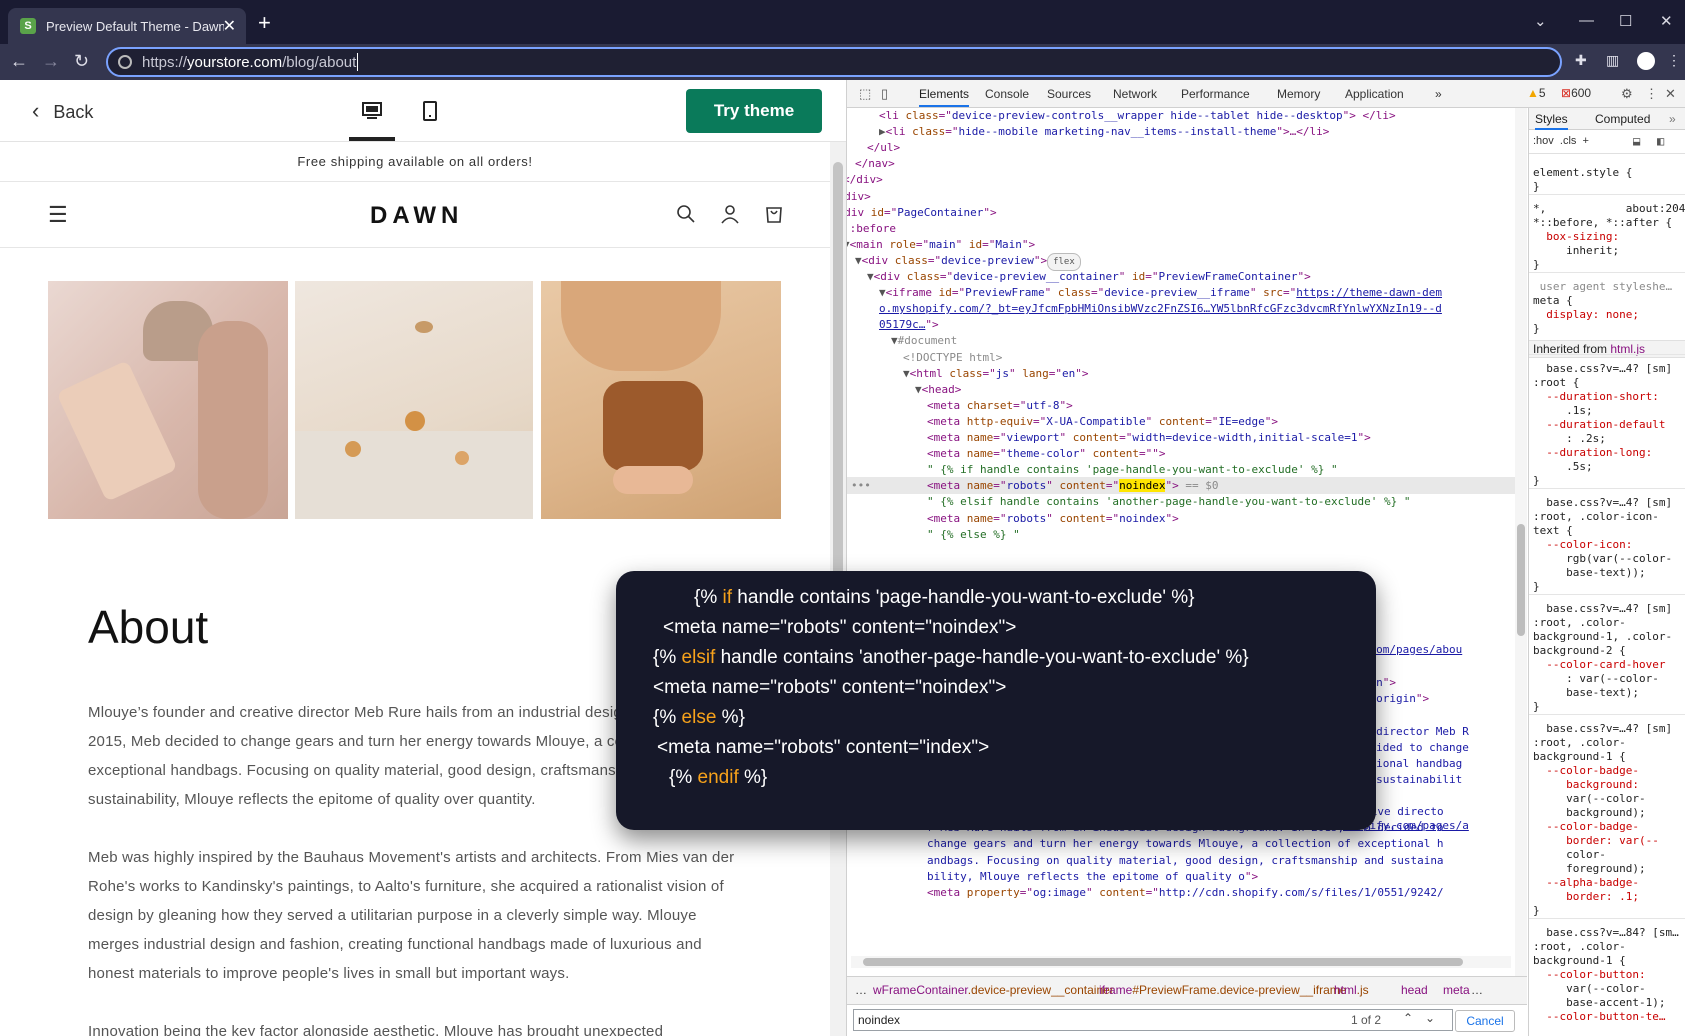 The image size is (1685, 1036). What do you see at coordinates (1666, 21) in the screenshot?
I see `close-window-icon: ✕` at bounding box center [1666, 21].